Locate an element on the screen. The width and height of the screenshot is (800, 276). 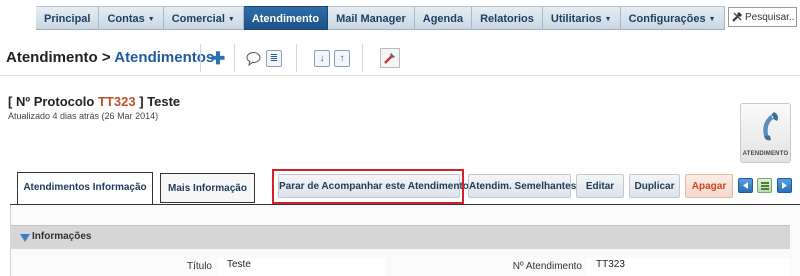
breadcrumb-root: Atendimento is located at coordinates (52, 57).